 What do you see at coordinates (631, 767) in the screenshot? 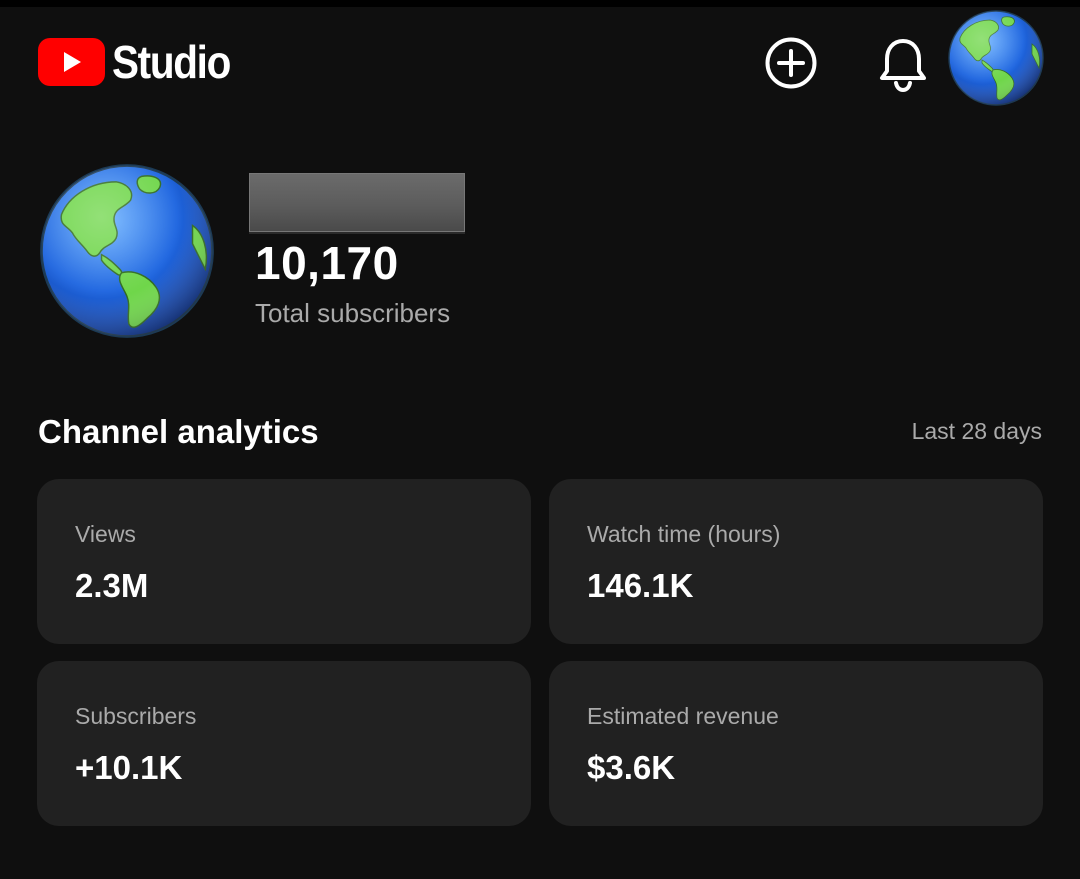
I see `card-value: $3.6K` at bounding box center [631, 767].